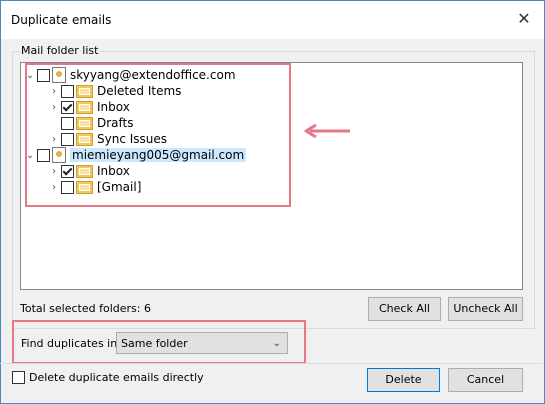 Image resolution: width=545 pixels, height=404 pixels. Describe the element at coordinates (276, 343) in the screenshot. I see `chevron-down-icon: ⌄` at that location.